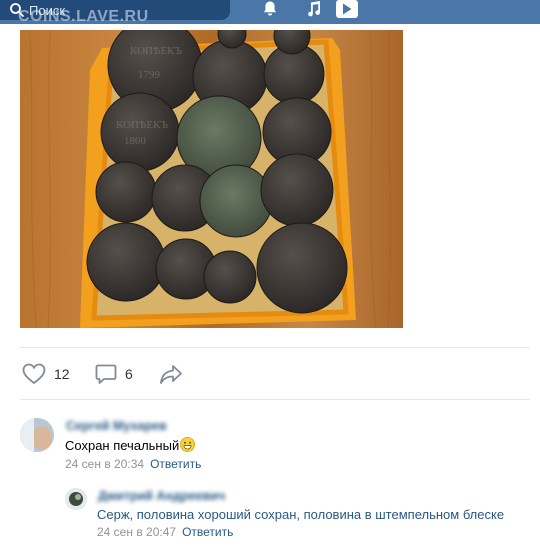 The image size is (540, 548). I want to click on share-icon, so click(171, 374).